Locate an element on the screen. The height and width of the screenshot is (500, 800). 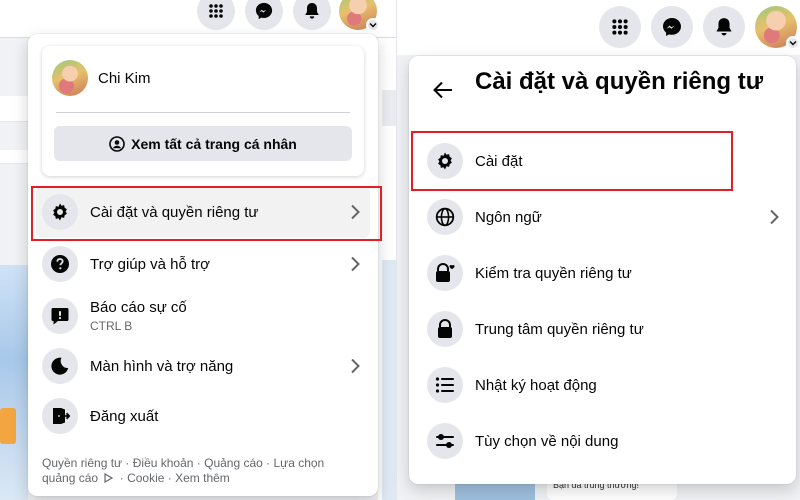
messenger-button is located at coordinates (672, 27).